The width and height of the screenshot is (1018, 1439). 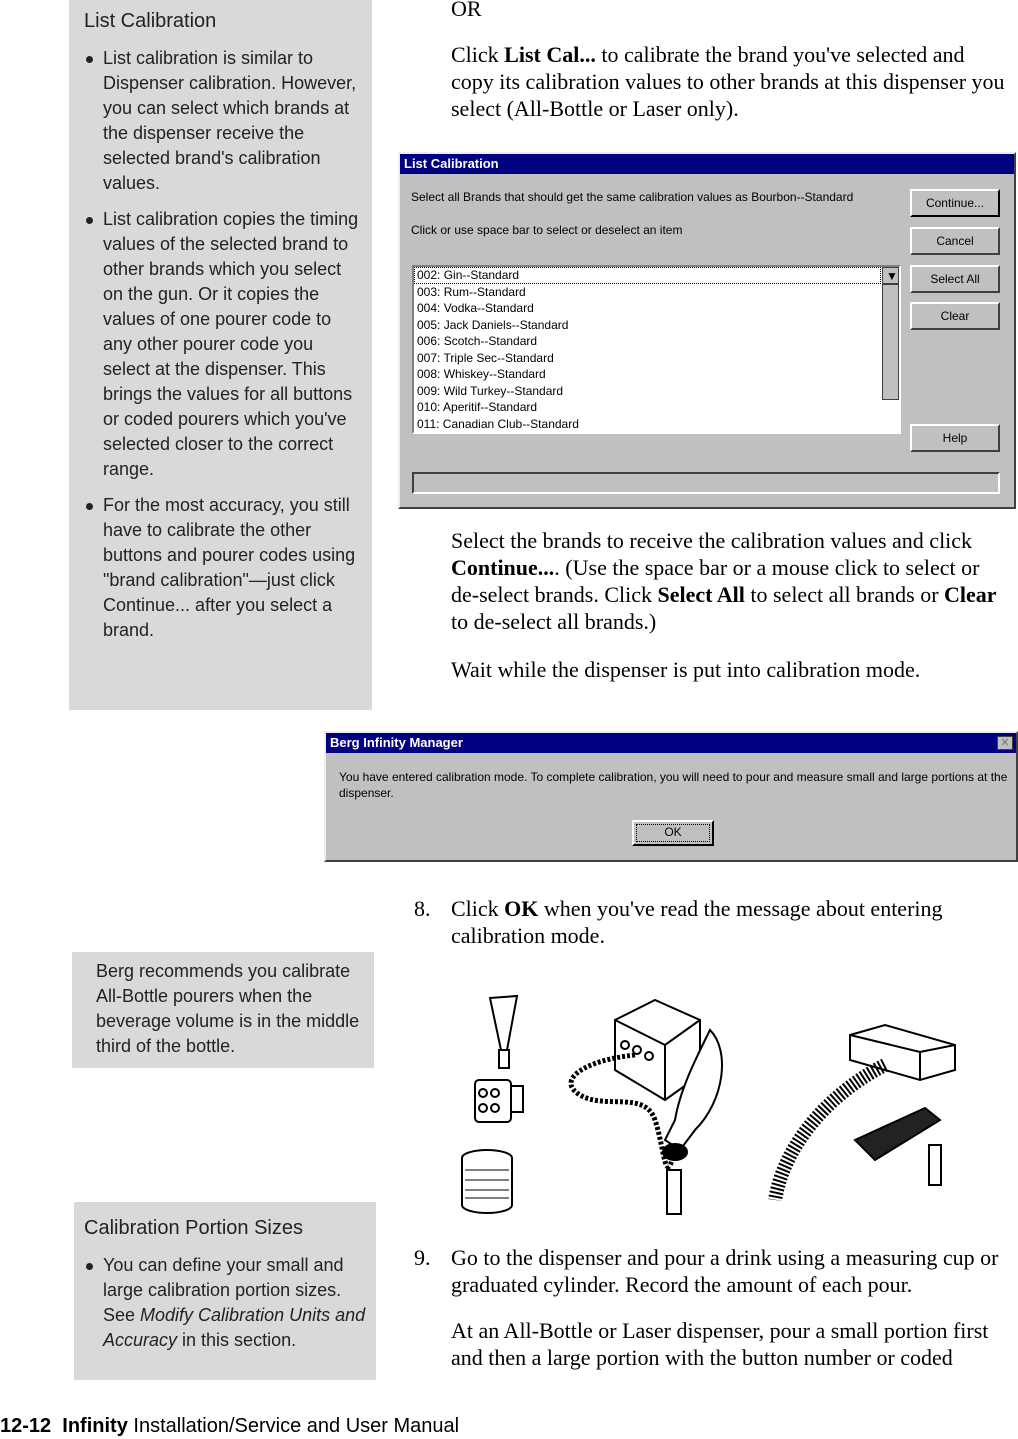 I want to click on manual-title: Installation/Service and User Manual, so click(x=293, y=1426).